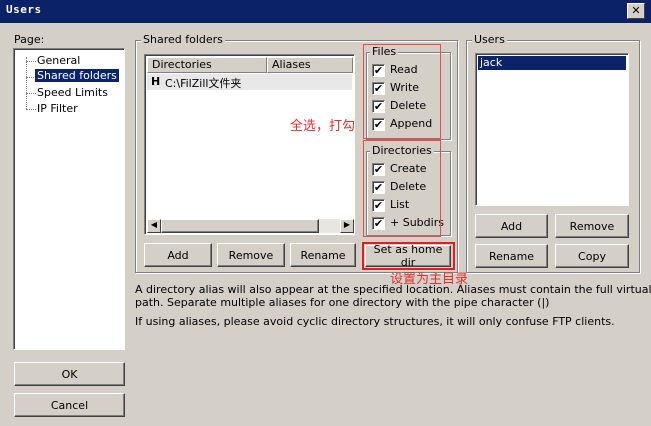 The width and height of the screenshot is (651, 426). What do you see at coordinates (402, 188) in the screenshot?
I see `directories-highlight` at bounding box center [402, 188].